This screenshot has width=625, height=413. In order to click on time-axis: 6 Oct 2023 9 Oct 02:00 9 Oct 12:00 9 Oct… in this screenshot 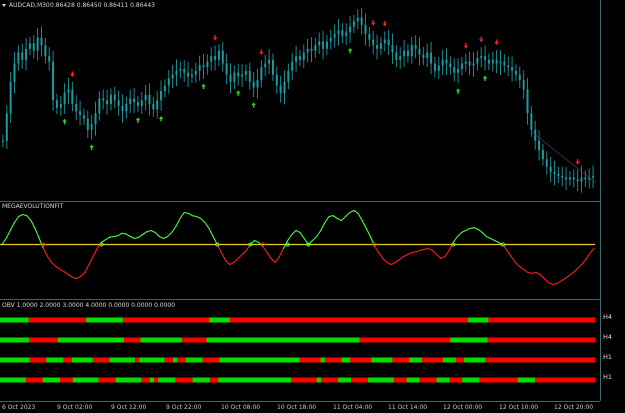, I will do `click(297, 407)`.